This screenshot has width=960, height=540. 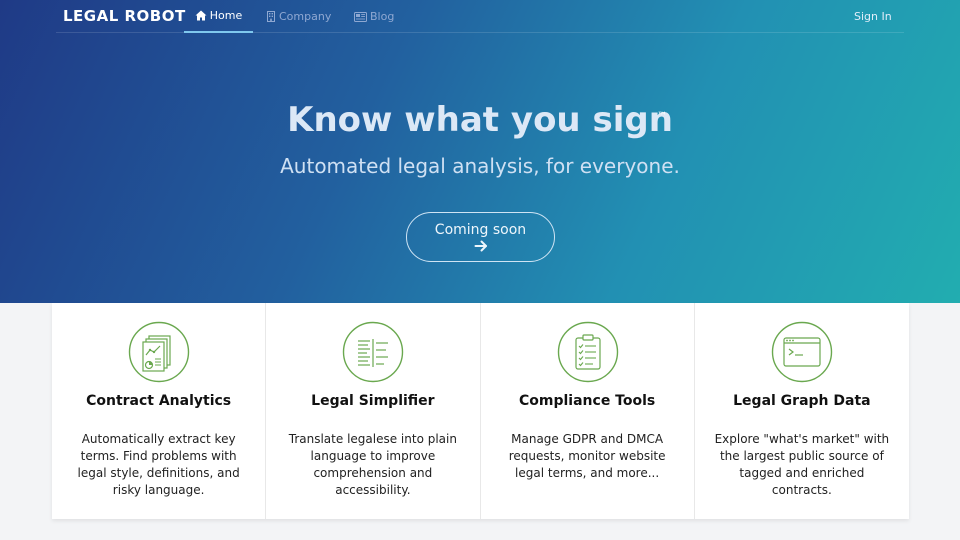 What do you see at coordinates (373, 456) in the screenshot?
I see `feature-description-line: language to improve` at bounding box center [373, 456].